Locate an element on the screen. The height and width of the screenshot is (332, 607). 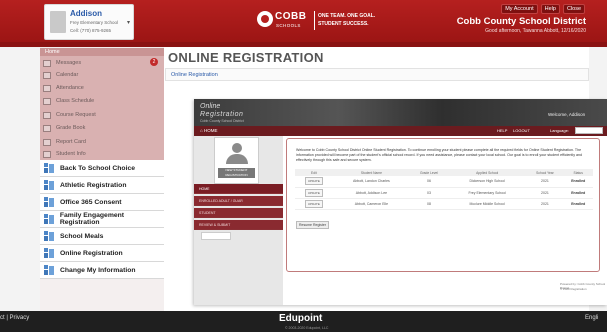
frame-banner is located at coordinates (400, 112).